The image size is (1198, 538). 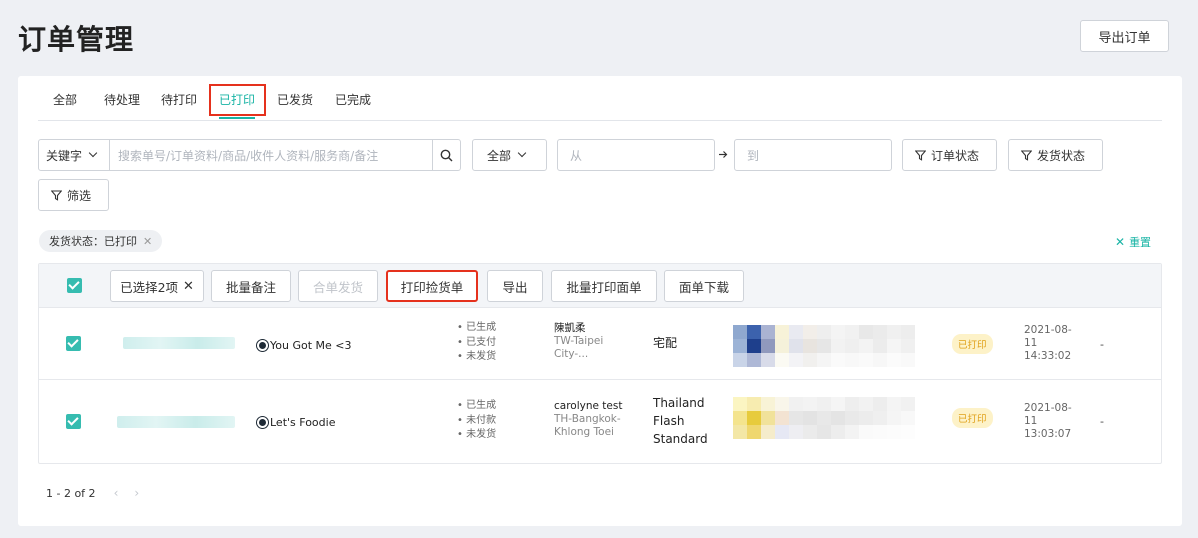 I want to click on batch-print-label-button: 批量打印面单, so click(x=604, y=286).